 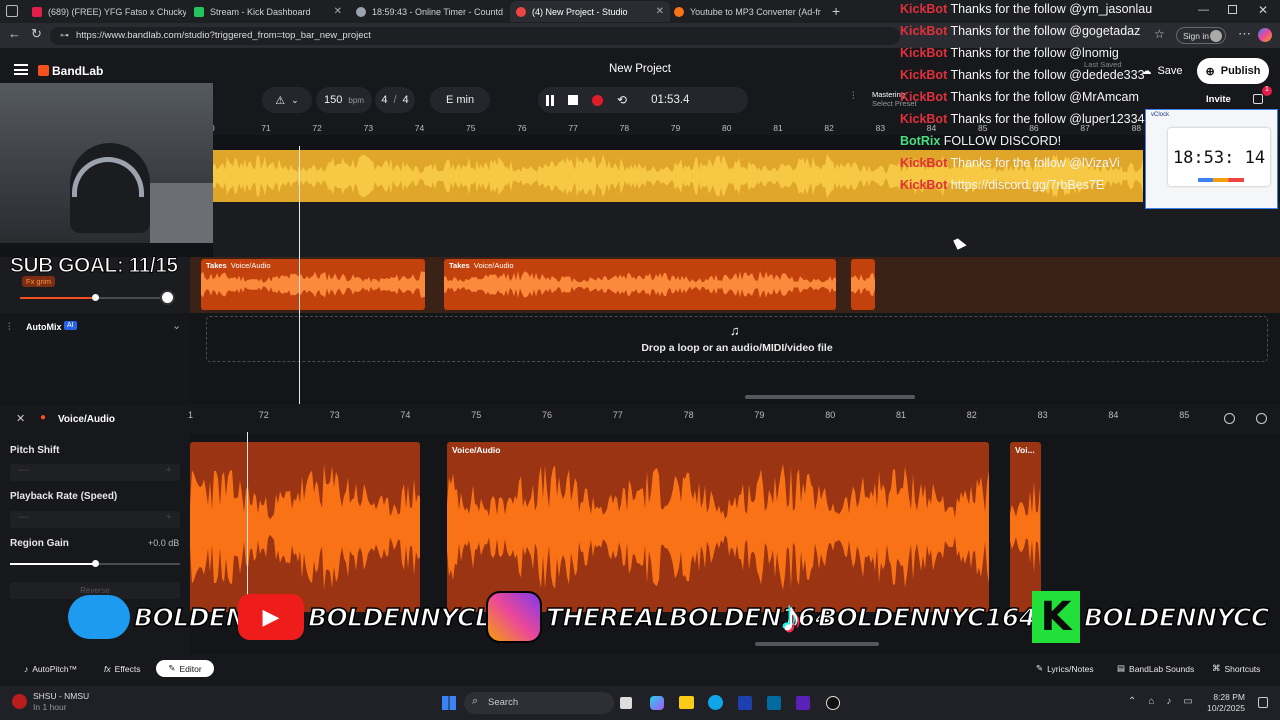 What do you see at coordinates (164, 543) in the screenshot?
I see `region-gain-value: +0.0 dB` at bounding box center [164, 543].